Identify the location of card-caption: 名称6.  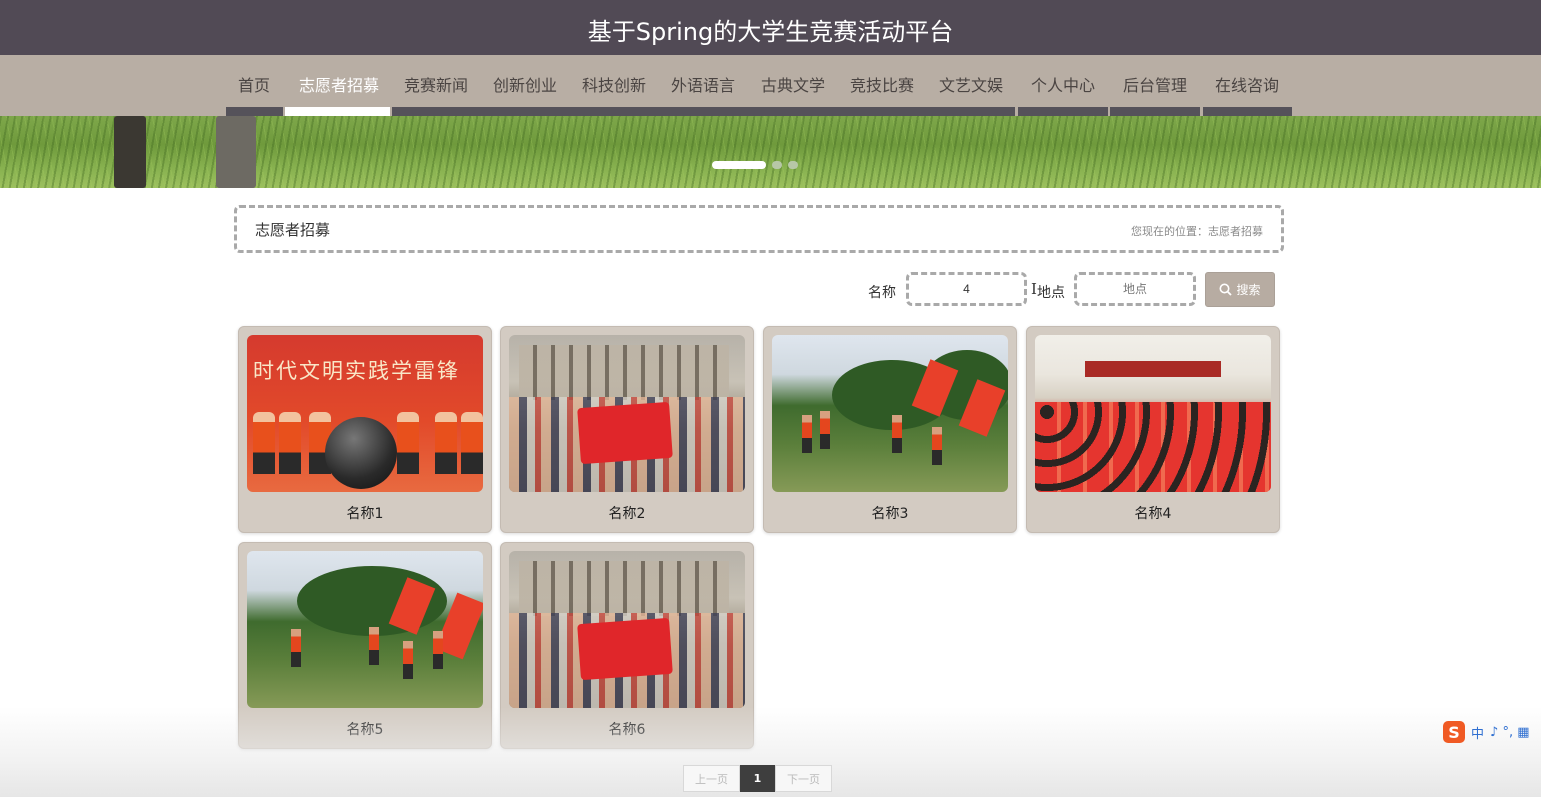
(627, 729).